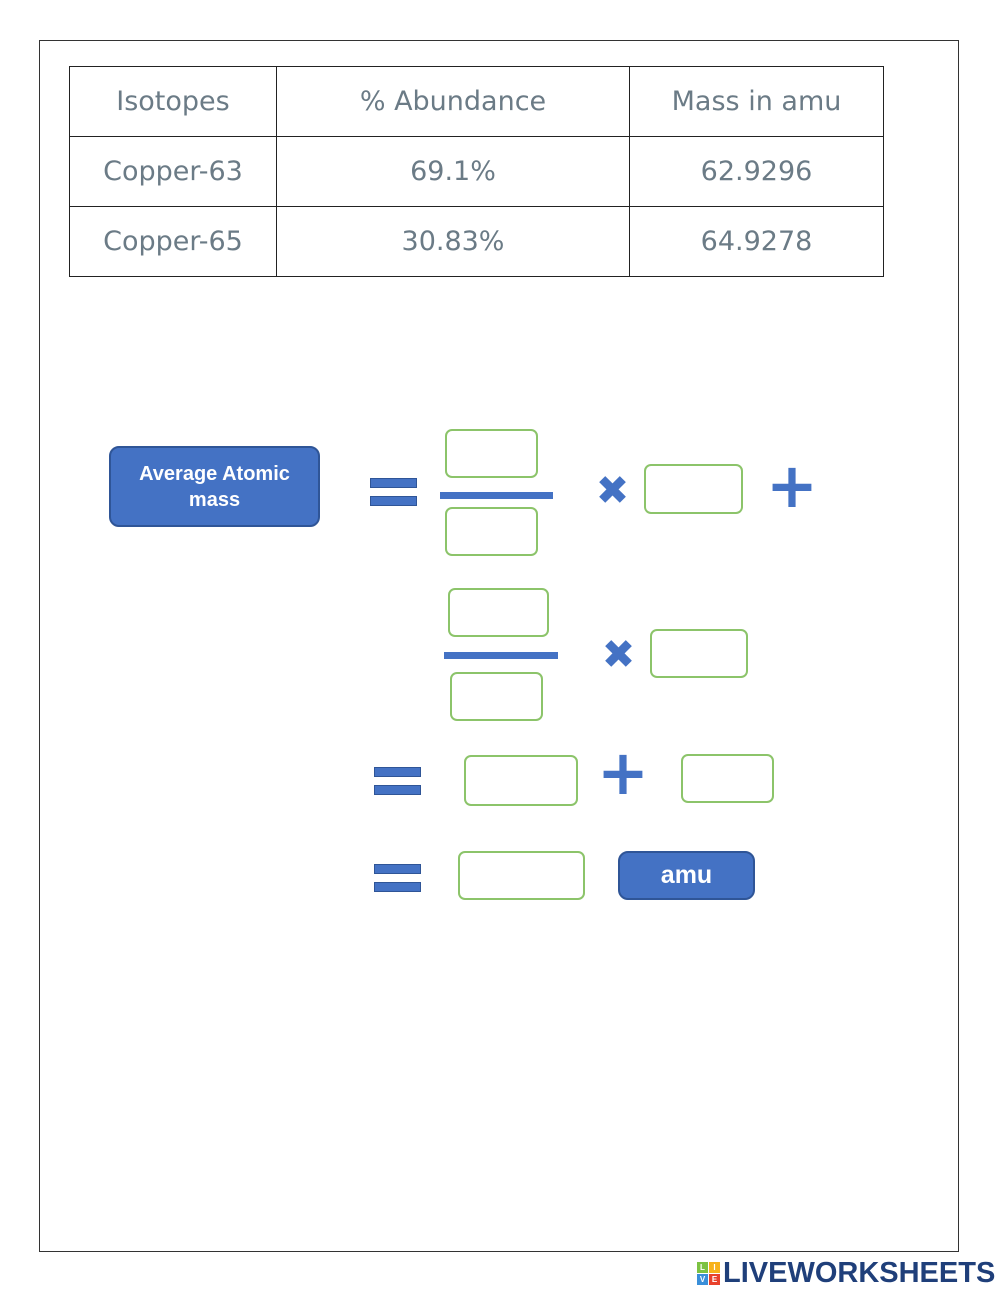 The image size is (1000, 1291). Describe the element at coordinates (702, 1267) in the screenshot. I see `logo-letter: L` at that location.